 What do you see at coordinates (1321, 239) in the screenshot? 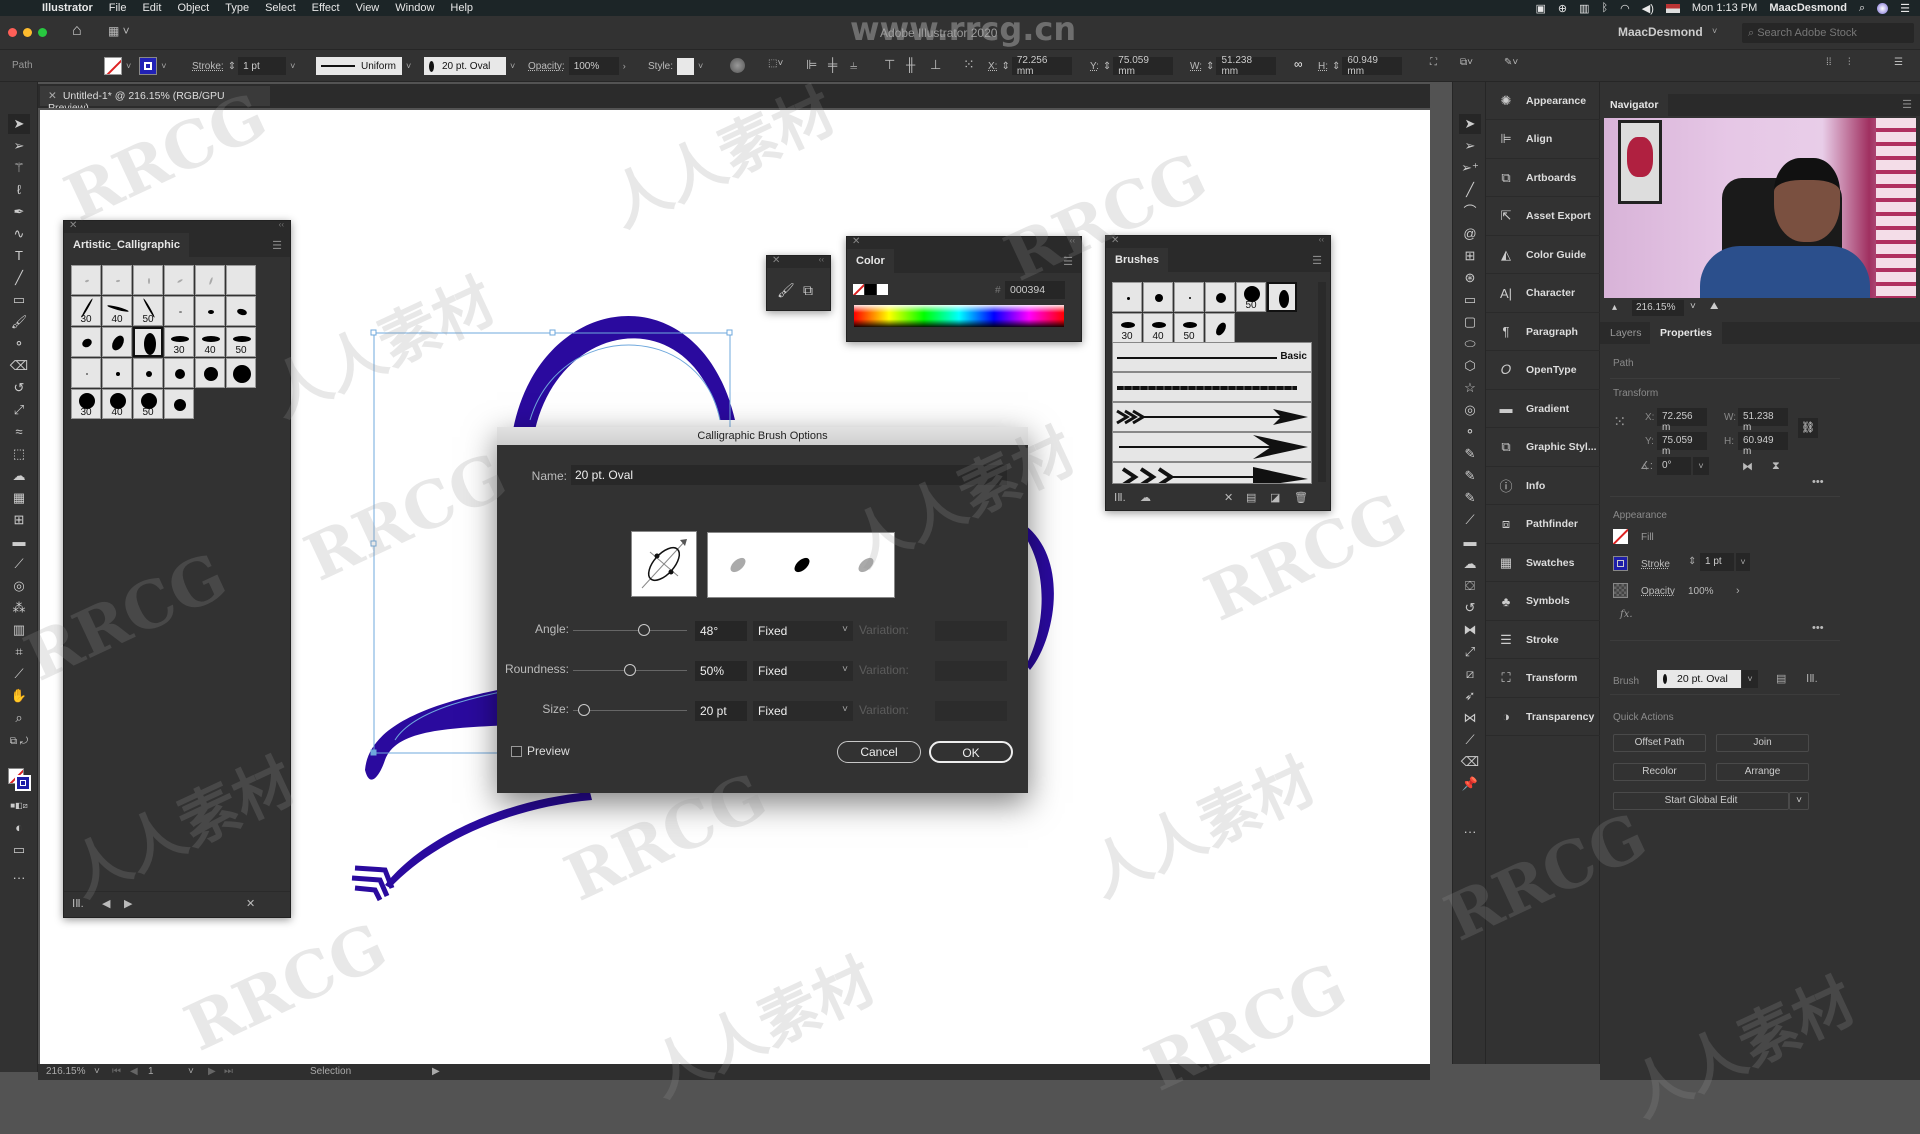
I see `collapse-panel-icon: ‹‹` at bounding box center [1321, 239].